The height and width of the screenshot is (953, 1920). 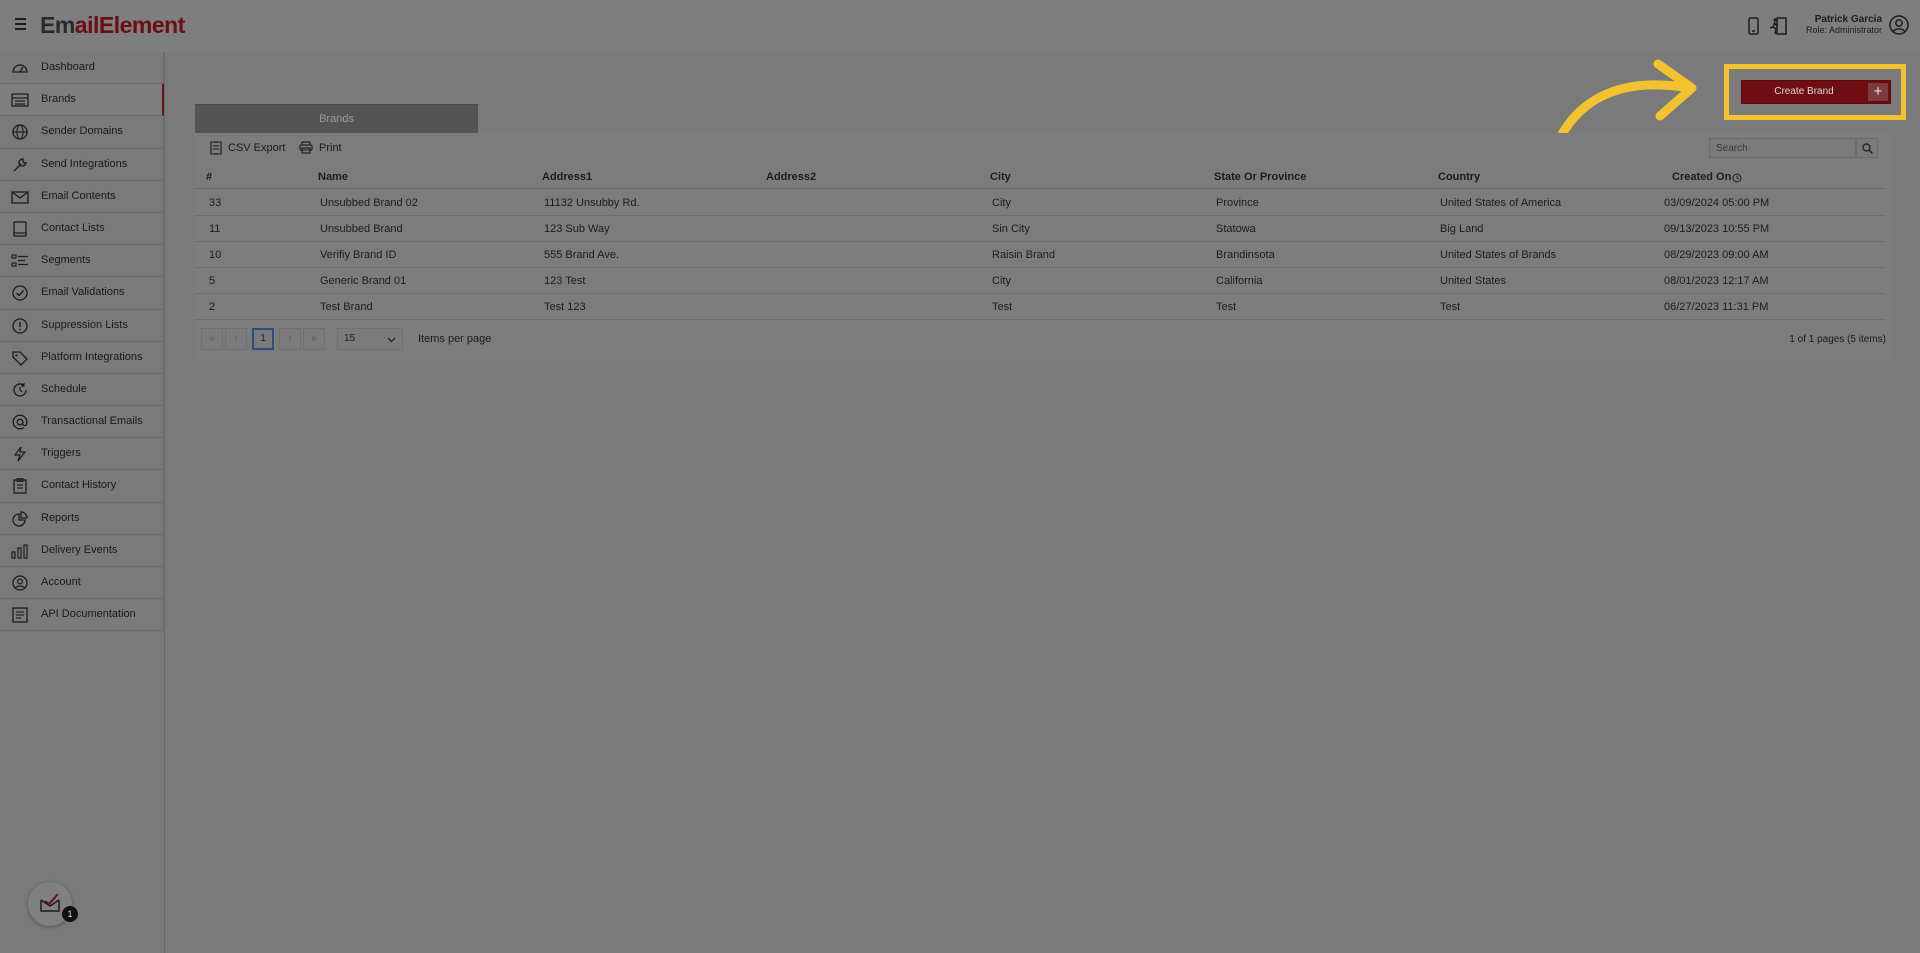 I want to click on timezone-clock-icon, so click(x=1737, y=178).